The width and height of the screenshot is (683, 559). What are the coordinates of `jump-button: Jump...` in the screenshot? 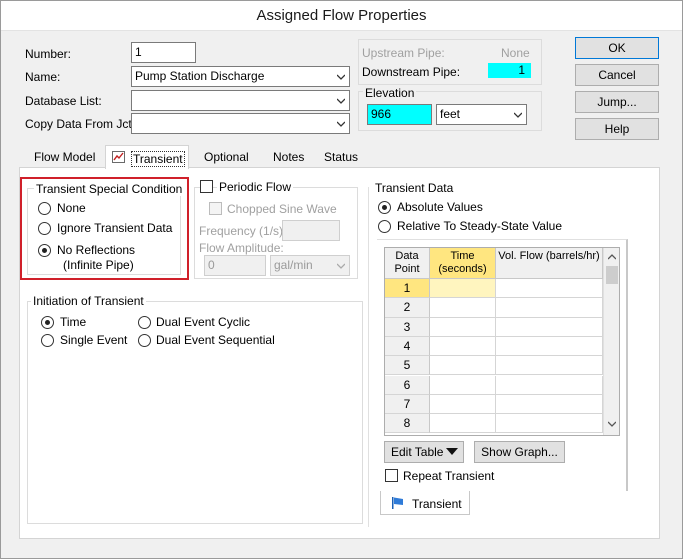 It's located at (617, 102).